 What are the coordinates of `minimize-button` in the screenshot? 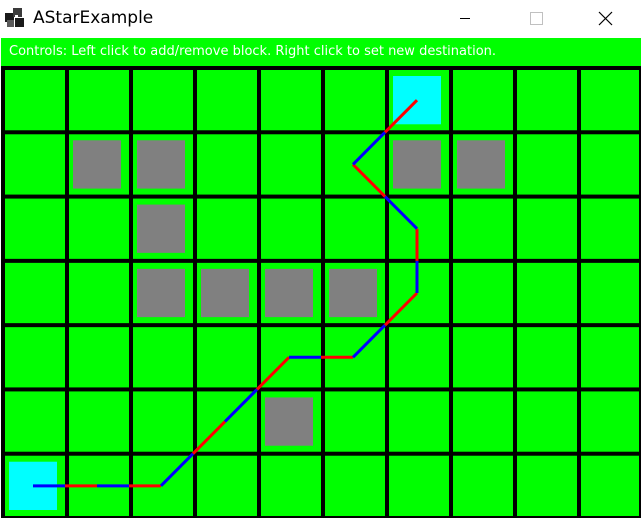 It's located at (465, 18).